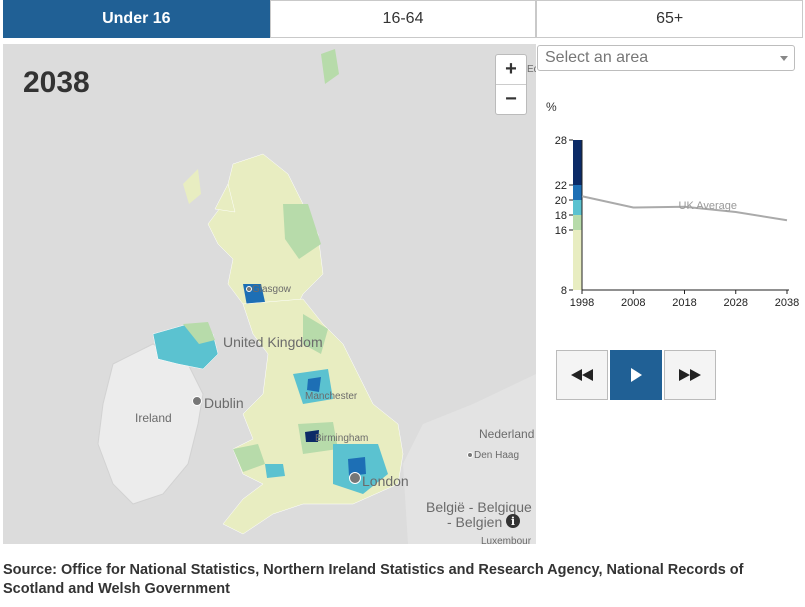 This screenshot has width=805, height=607. Describe the element at coordinates (531, 69) in the screenshot. I see `map-label-edinburgh-partial: Ed` at that location.